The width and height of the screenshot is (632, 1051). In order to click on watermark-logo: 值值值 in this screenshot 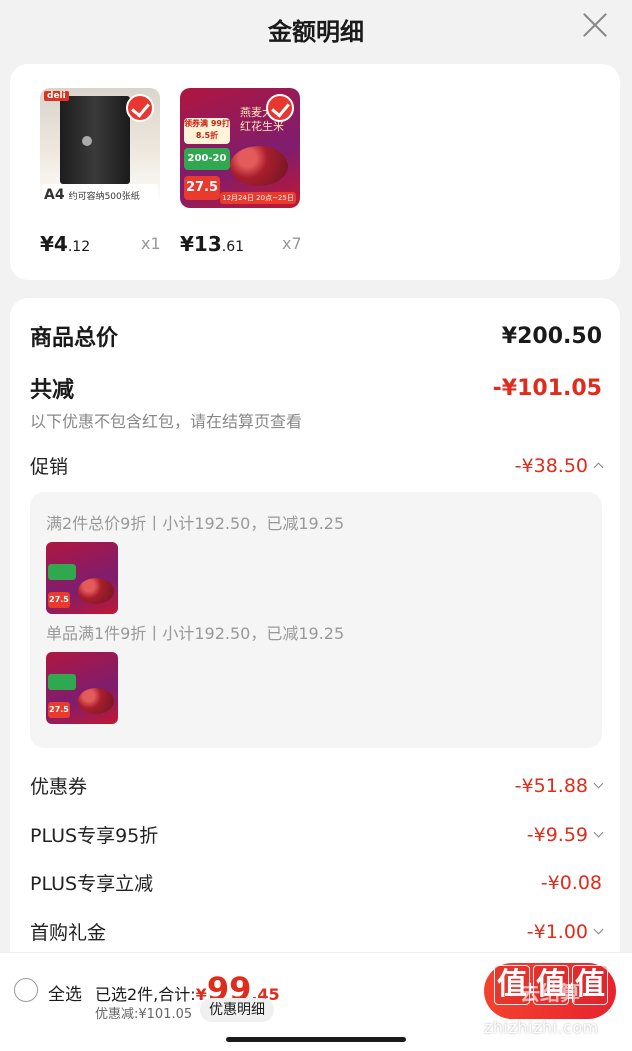, I will do `click(551, 985)`.